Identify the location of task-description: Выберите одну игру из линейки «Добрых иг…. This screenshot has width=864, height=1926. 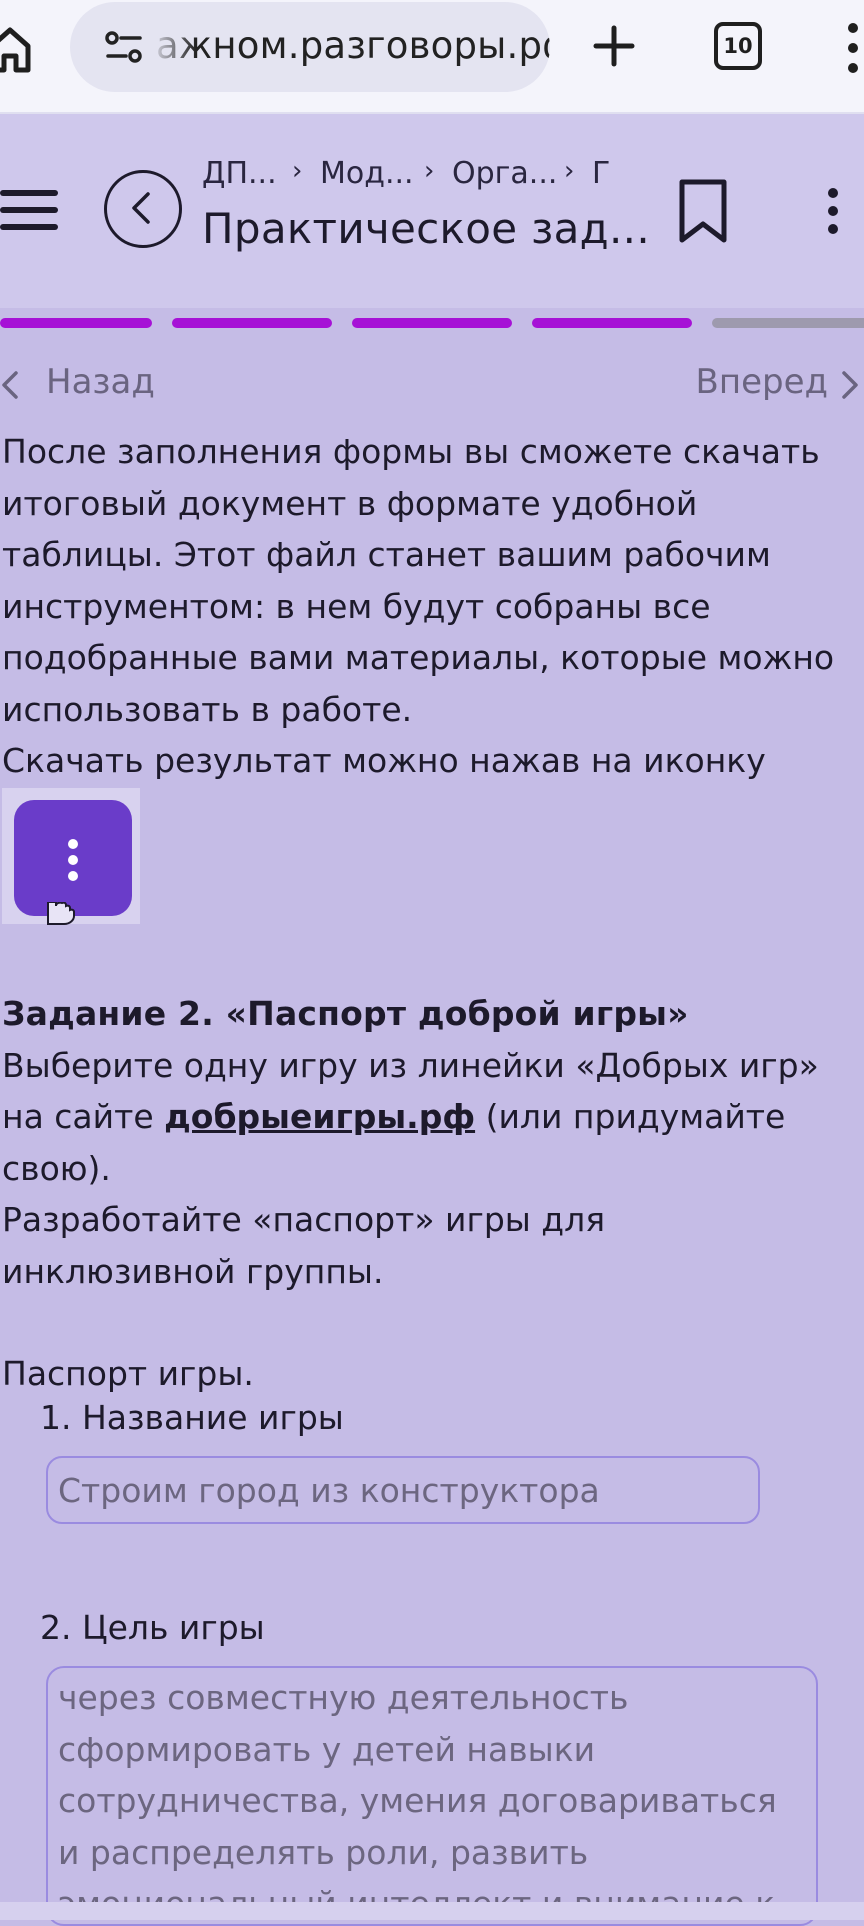
(425, 1117).